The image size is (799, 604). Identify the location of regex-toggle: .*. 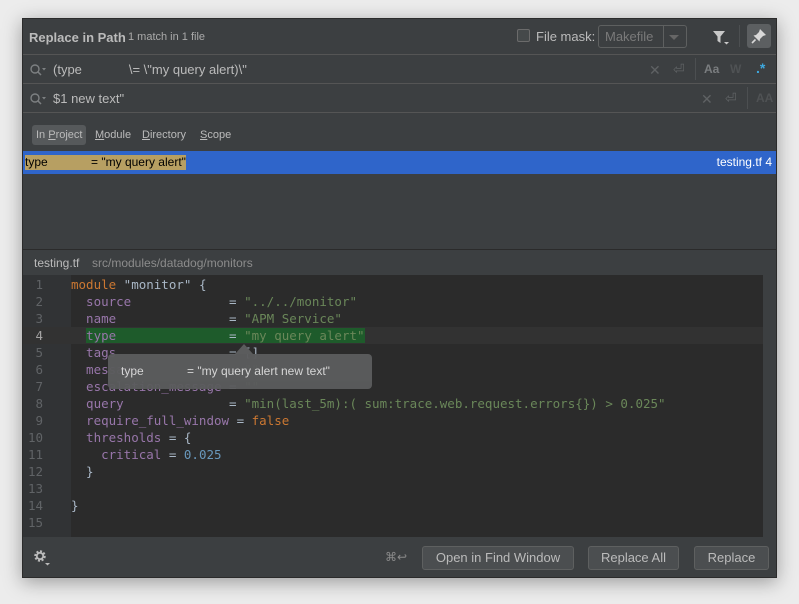
(760, 68).